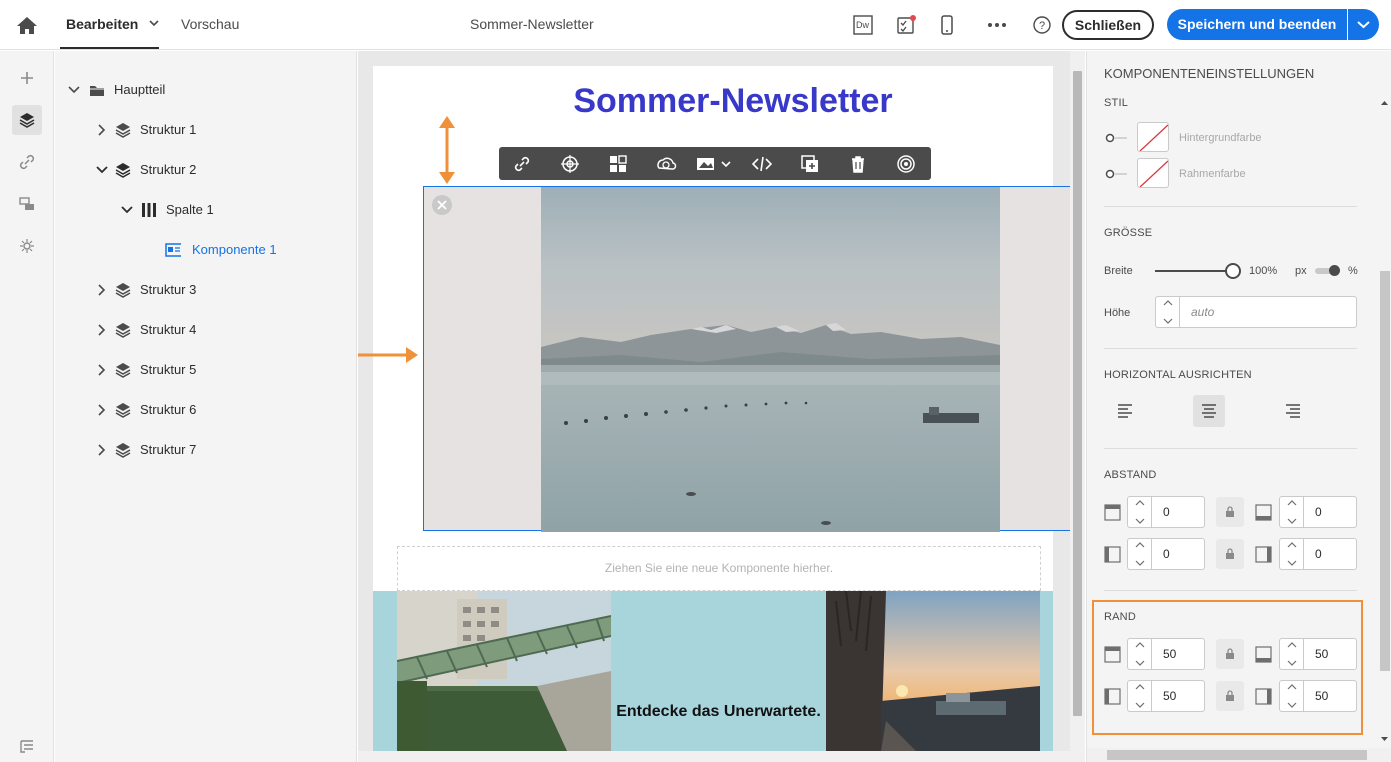 This screenshot has height=762, width=1391. Describe the element at coordinates (713, 676) in the screenshot. I see `bottom-structure: Entdecke das Unerwartete.` at that location.